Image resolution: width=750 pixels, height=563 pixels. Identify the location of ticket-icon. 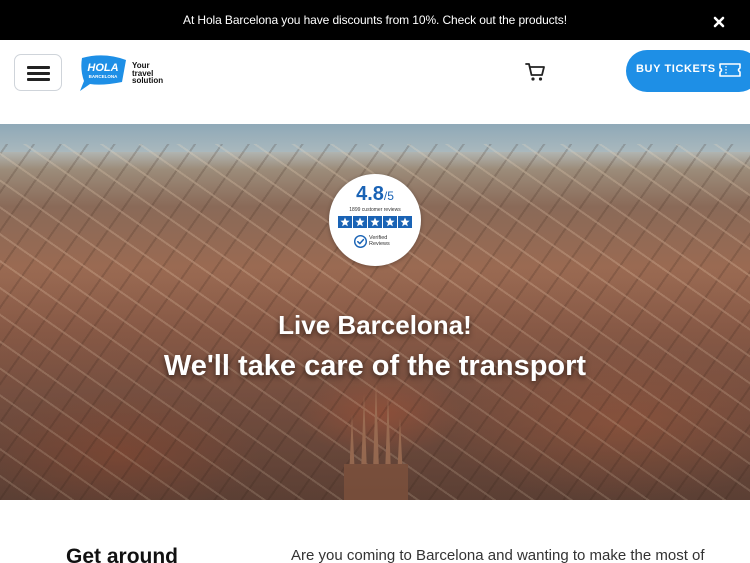
(730, 70).